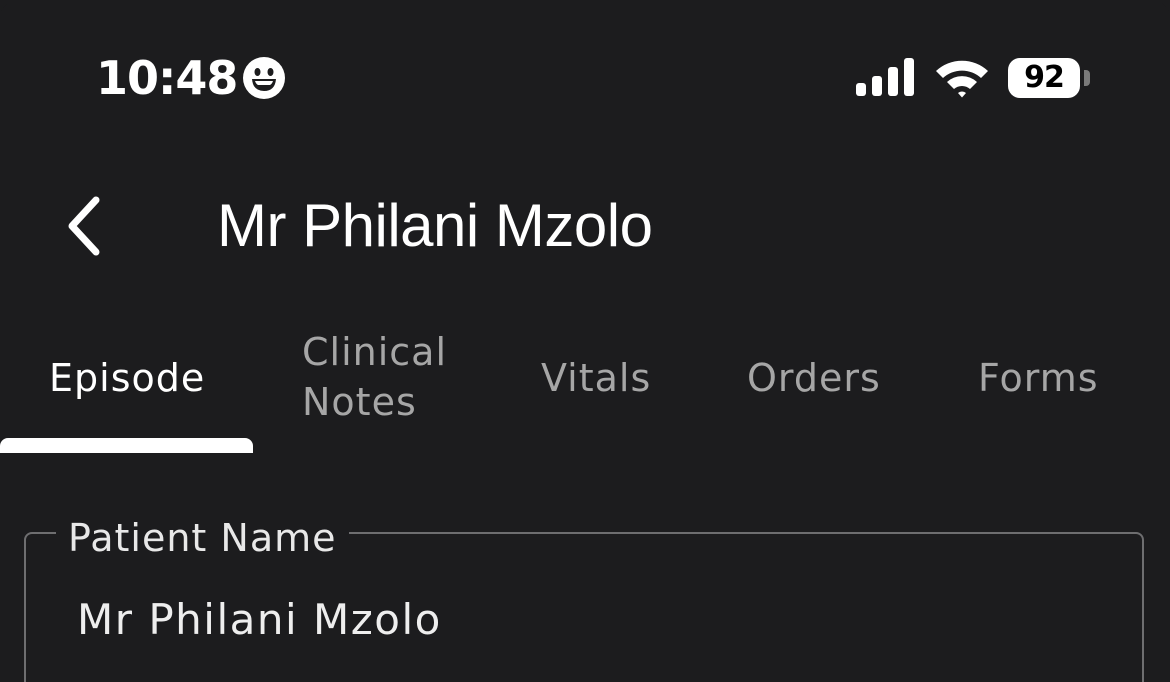 The height and width of the screenshot is (682, 1170). Describe the element at coordinates (435, 225) in the screenshot. I see `page-title: Mr Philani Mzolo` at that location.